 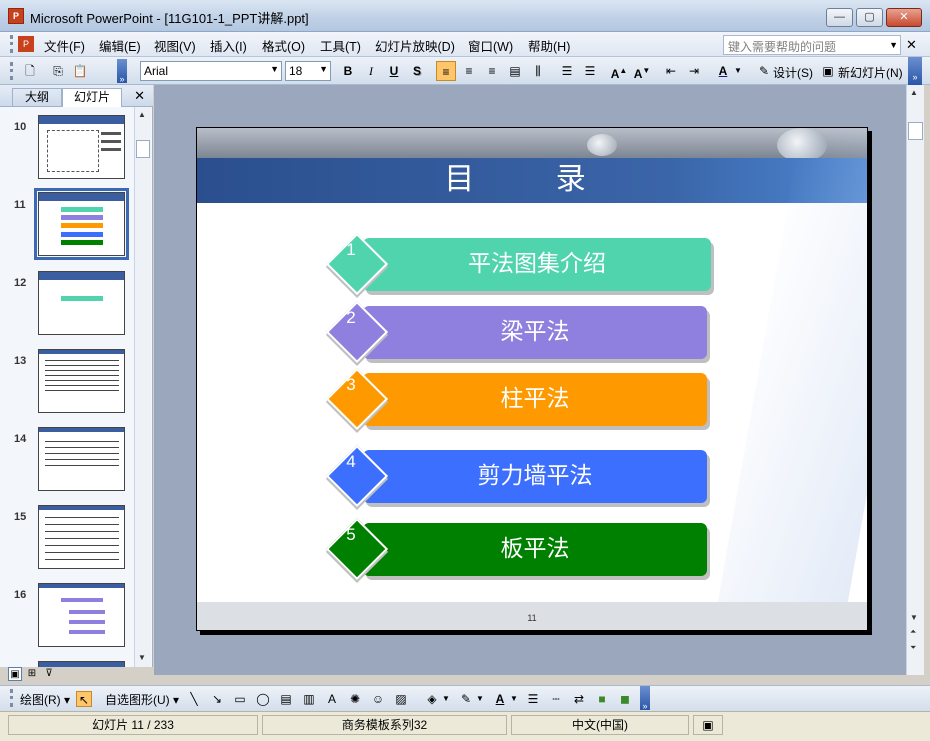 What do you see at coordinates (283, 45) in the screenshot?
I see `menu-format: 格式(O)` at bounding box center [283, 45].